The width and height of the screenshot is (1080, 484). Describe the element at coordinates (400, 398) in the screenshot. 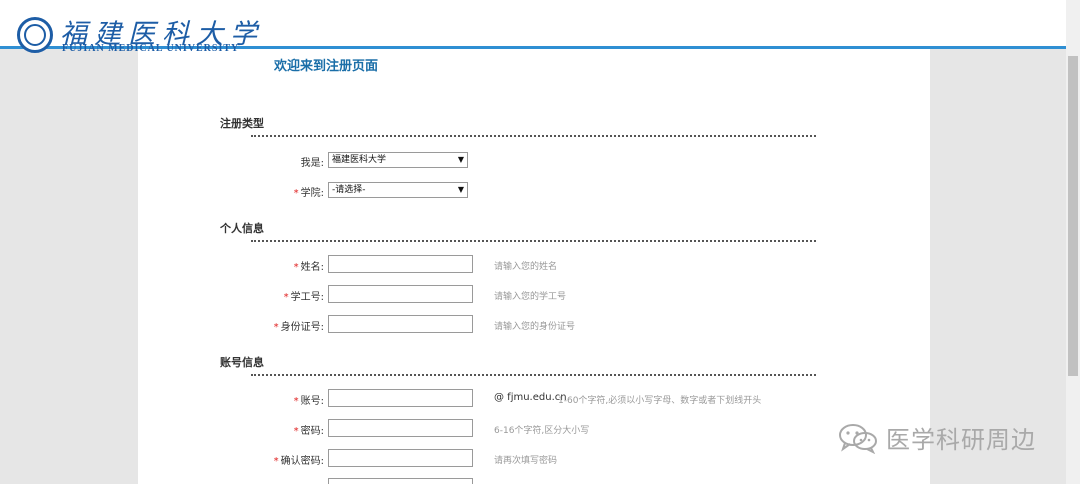

I see `account-input` at that location.